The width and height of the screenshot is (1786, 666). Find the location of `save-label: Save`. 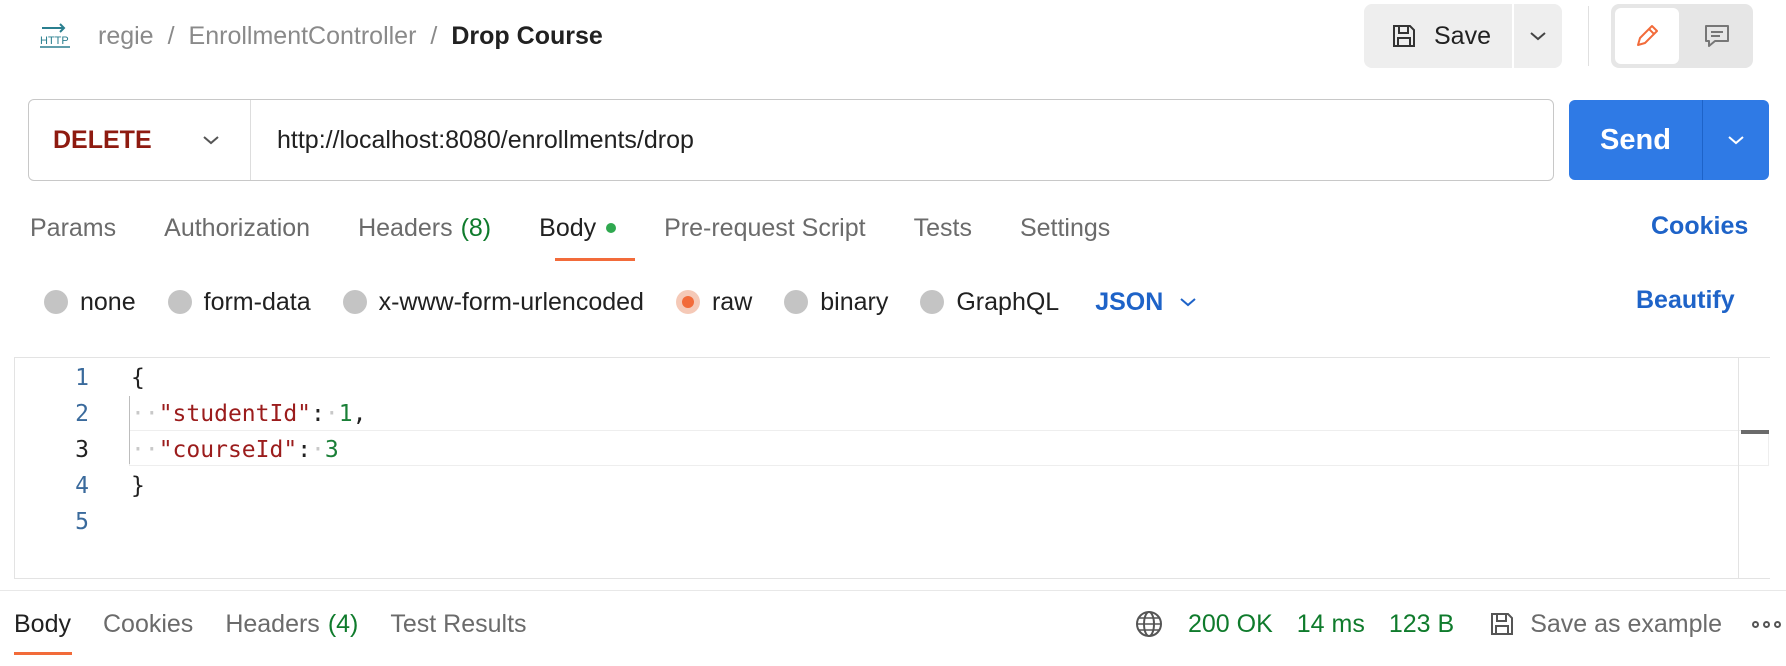

save-label: Save is located at coordinates (1462, 35).